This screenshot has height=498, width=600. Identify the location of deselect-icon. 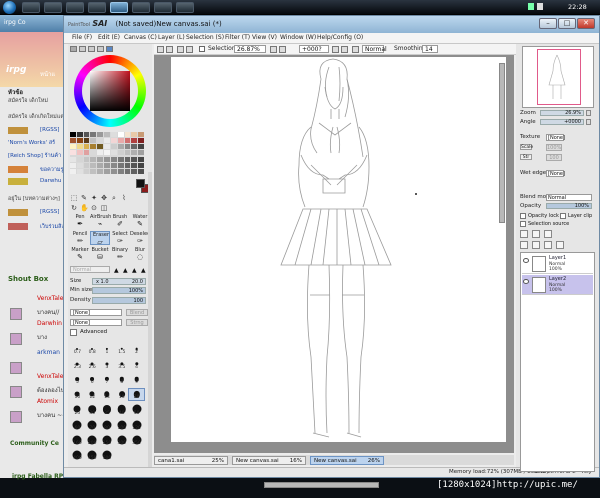
(180, 49).